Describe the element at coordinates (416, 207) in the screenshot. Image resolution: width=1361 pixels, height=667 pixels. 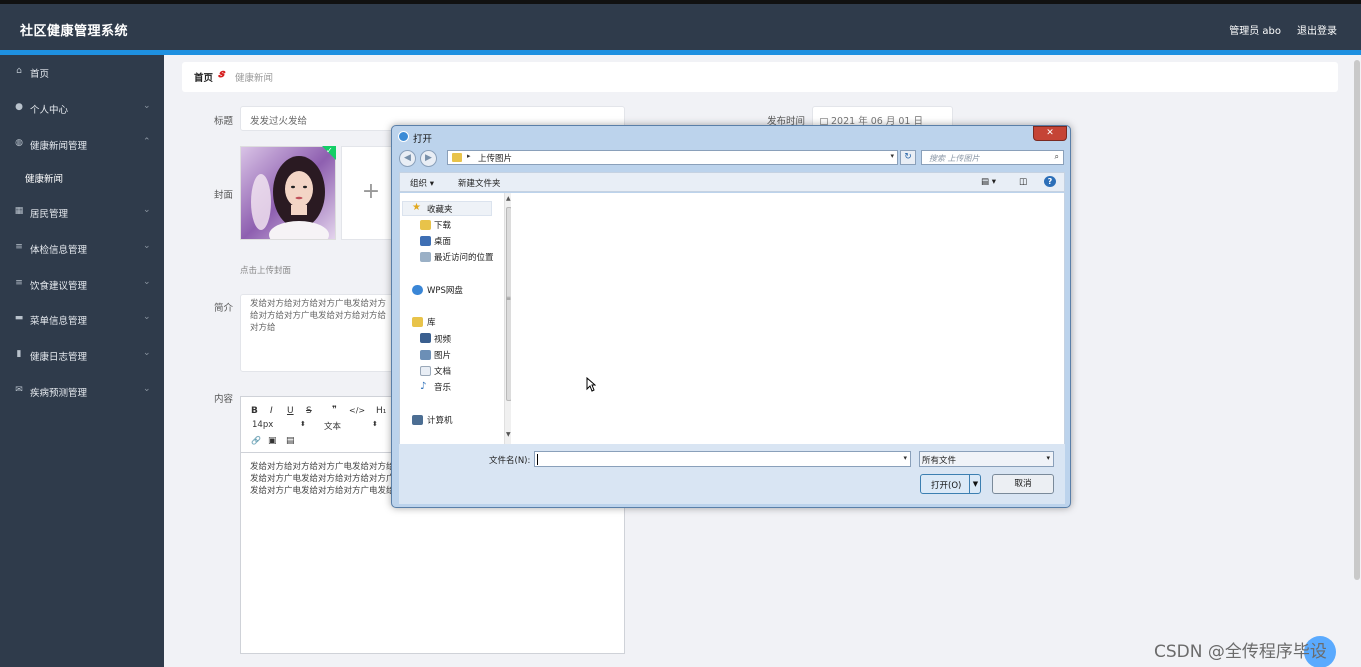
I see `star-icon: ★` at that location.